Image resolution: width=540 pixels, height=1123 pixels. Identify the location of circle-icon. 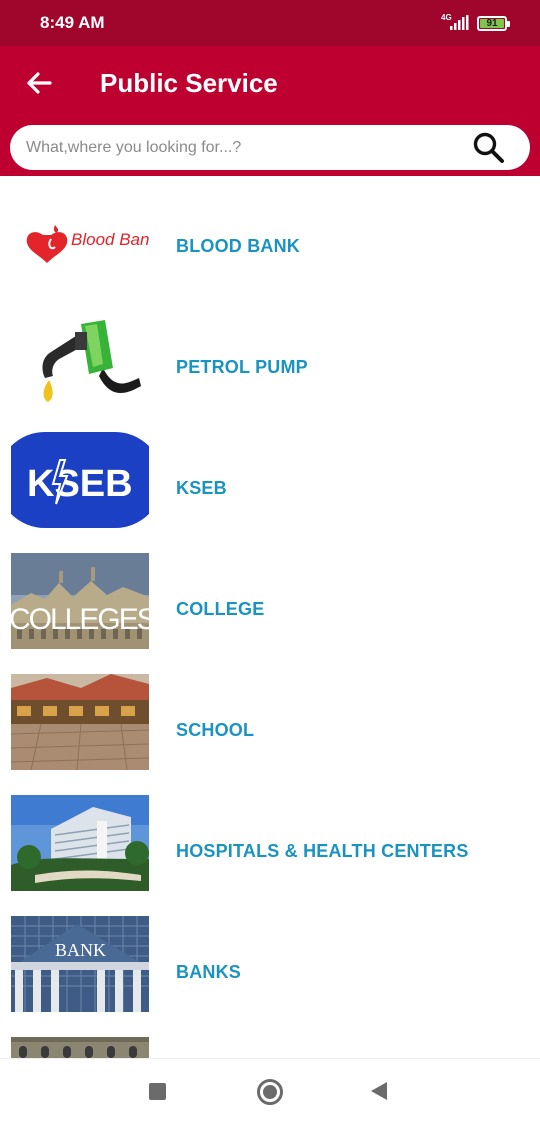
(270, 1092).